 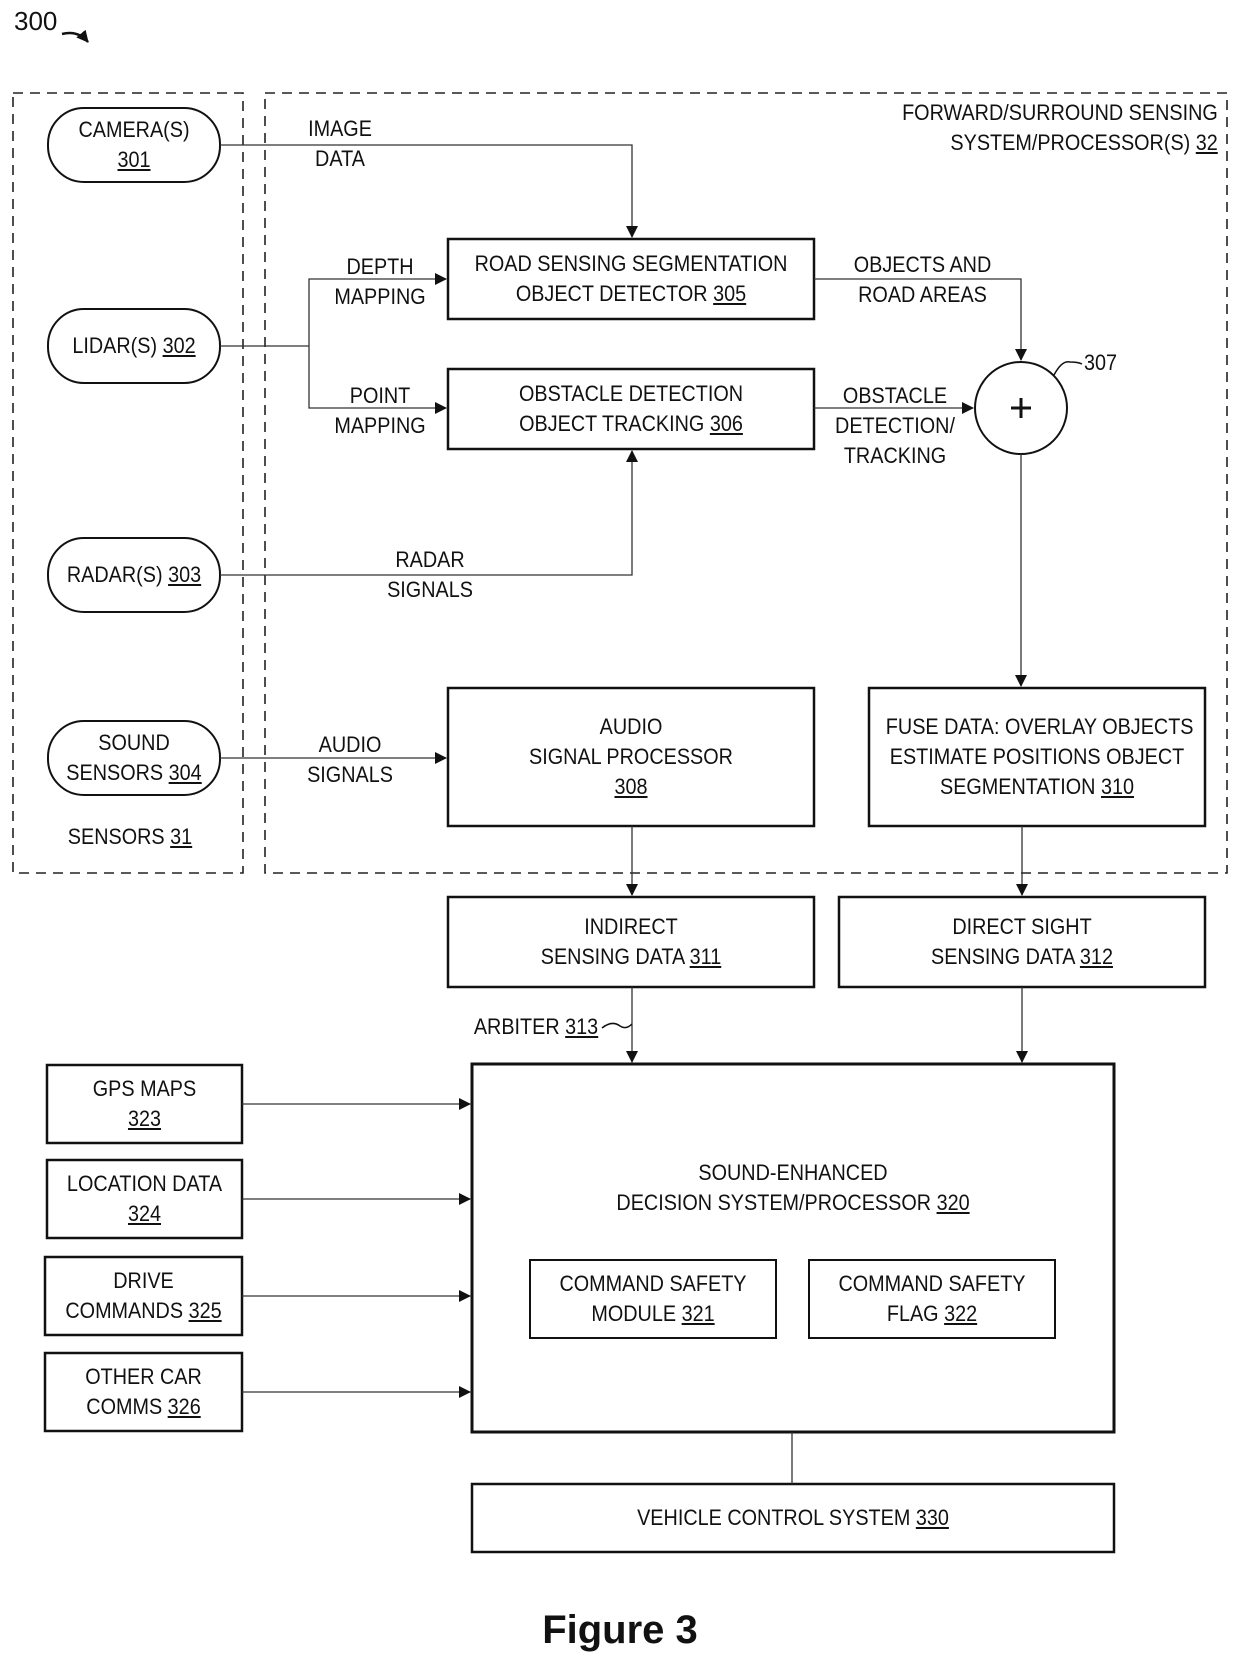 What do you see at coordinates (631, 941) in the screenshot?
I see `indirect-sensing-label: INDIRECT SENSING DATA 311` at bounding box center [631, 941].